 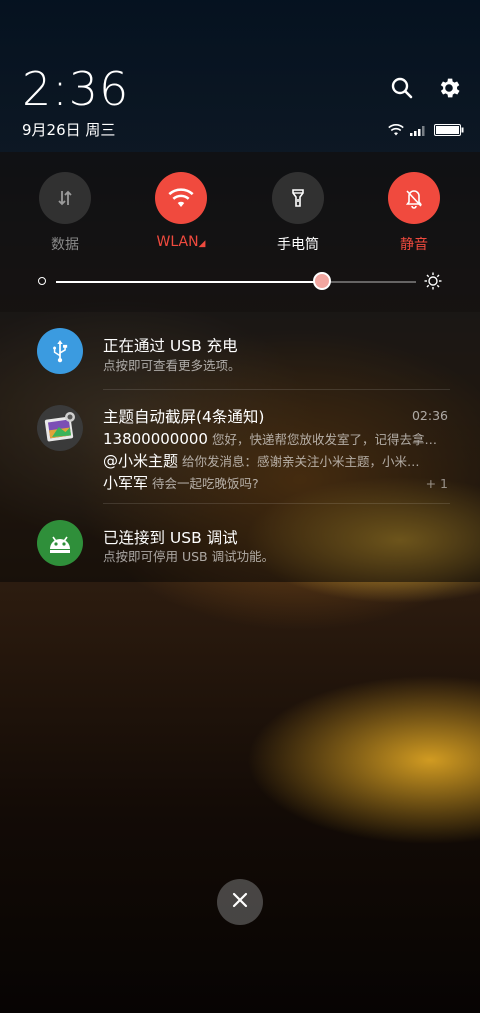 I want to click on more-count-badge: + 1, so click(x=436, y=483).